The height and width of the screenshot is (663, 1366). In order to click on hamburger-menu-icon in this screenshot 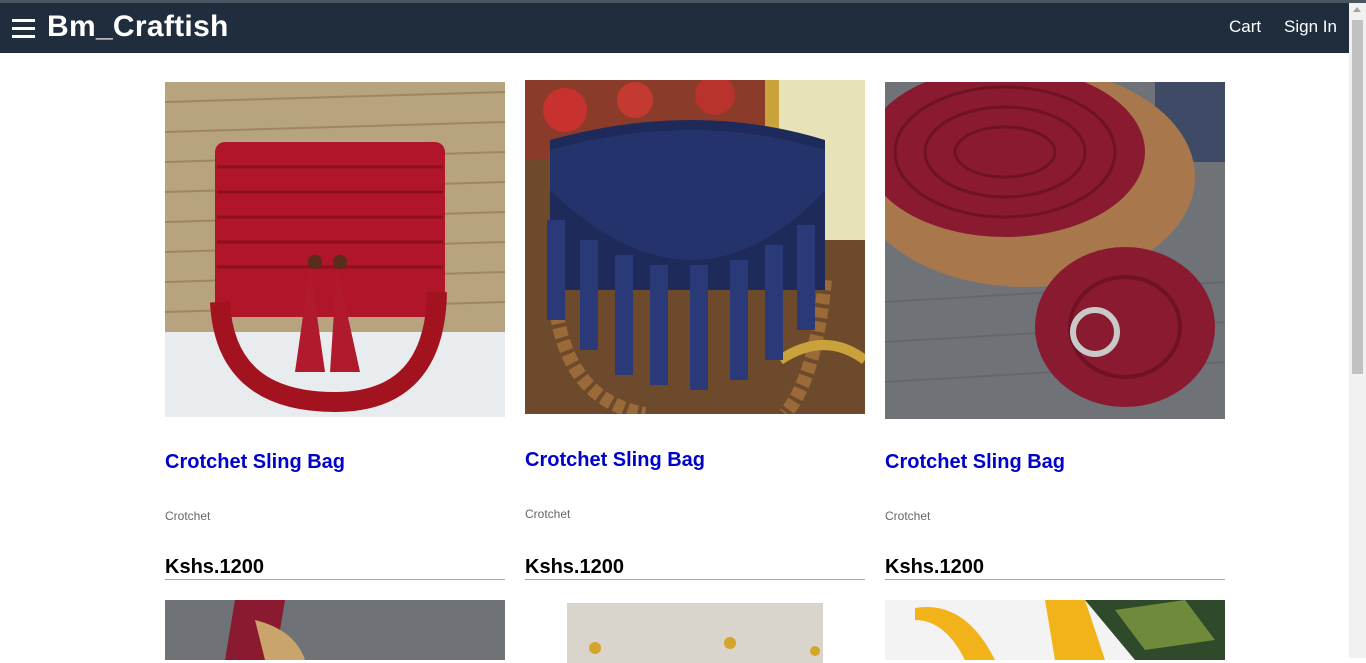, I will do `click(24, 28)`.